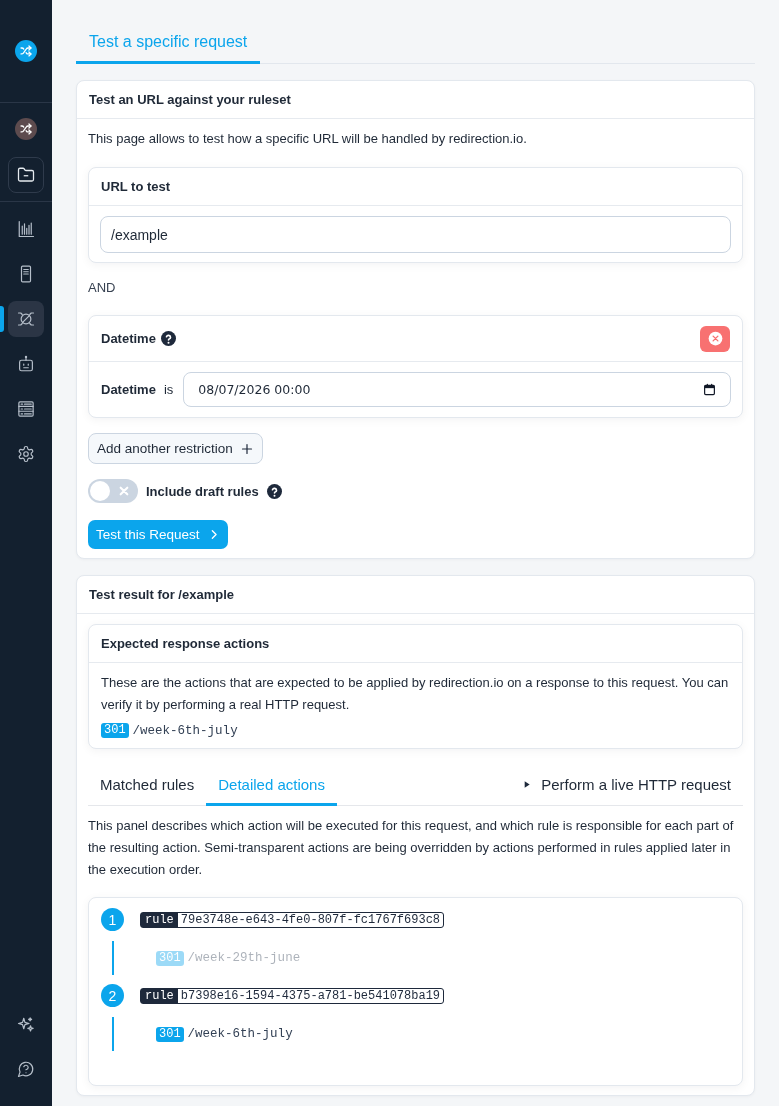 Image resolution: width=779 pixels, height=1106 pixels. What do you see at coordinates (26, 1025) in the screenshot?
I see `sparkles-icon` at bounding box center [26, 1025].